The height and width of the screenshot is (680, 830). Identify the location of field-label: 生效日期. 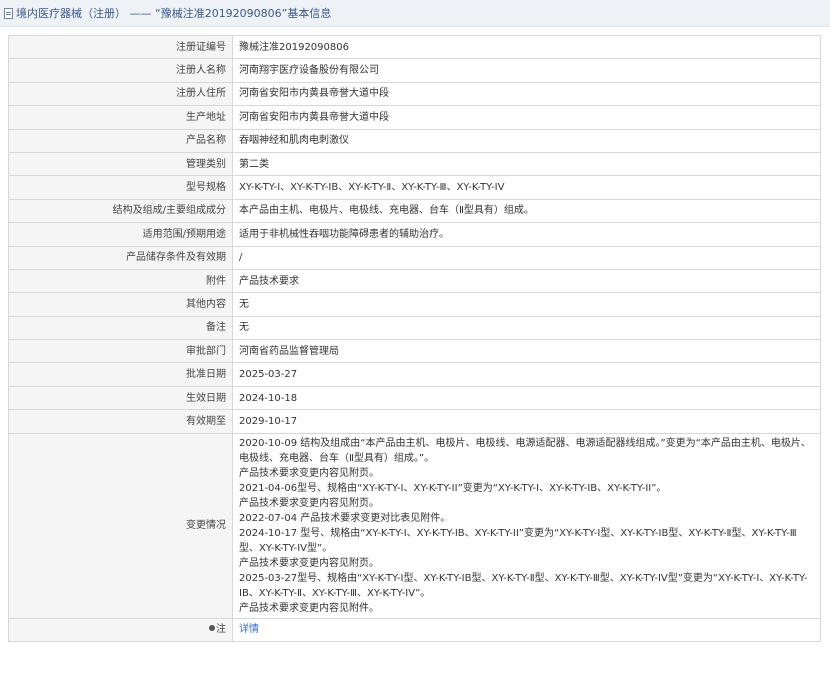
(120, 398).